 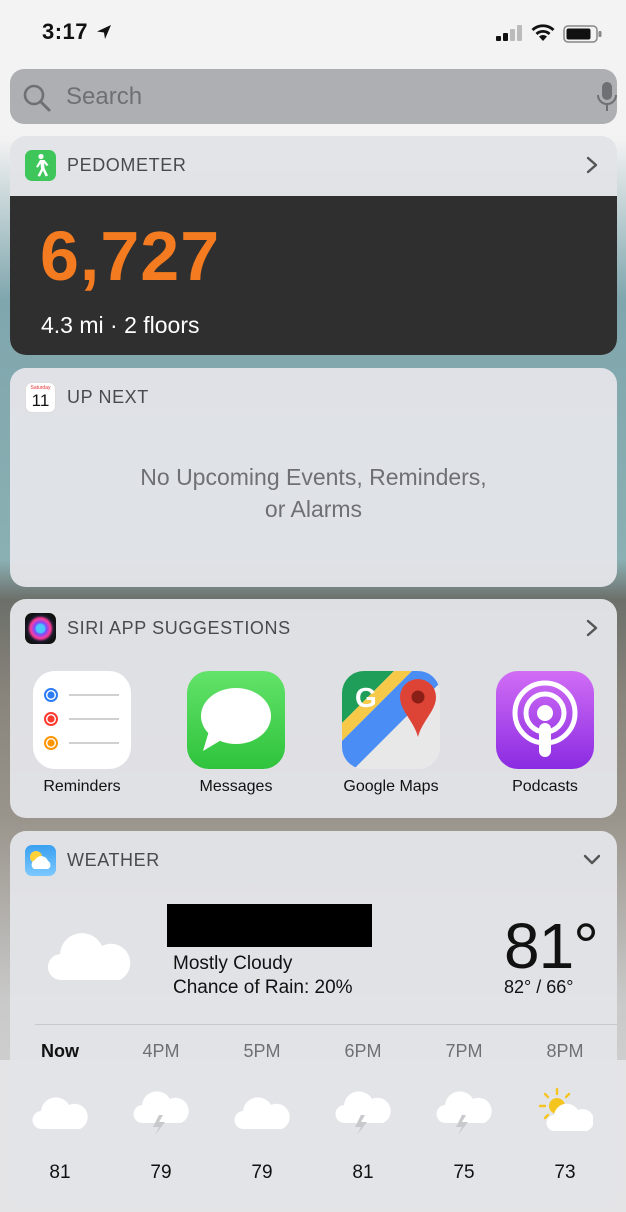 I want to click on hour-forecast: 8PM 73, so click(x=565, y=1112).